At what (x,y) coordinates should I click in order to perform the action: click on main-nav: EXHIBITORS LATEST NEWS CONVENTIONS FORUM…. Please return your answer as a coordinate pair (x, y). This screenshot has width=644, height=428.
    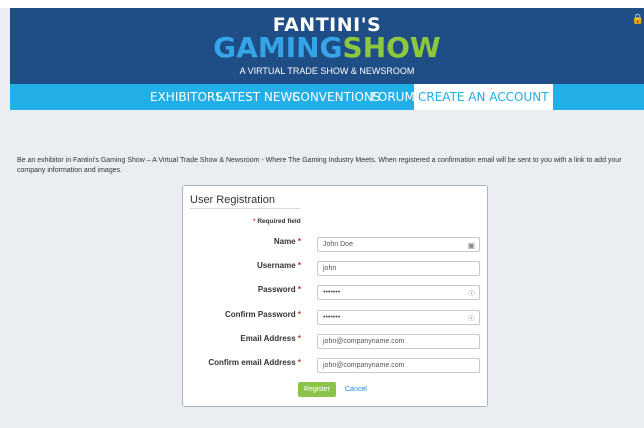
    Looking at the image, I should click on (327, 97).